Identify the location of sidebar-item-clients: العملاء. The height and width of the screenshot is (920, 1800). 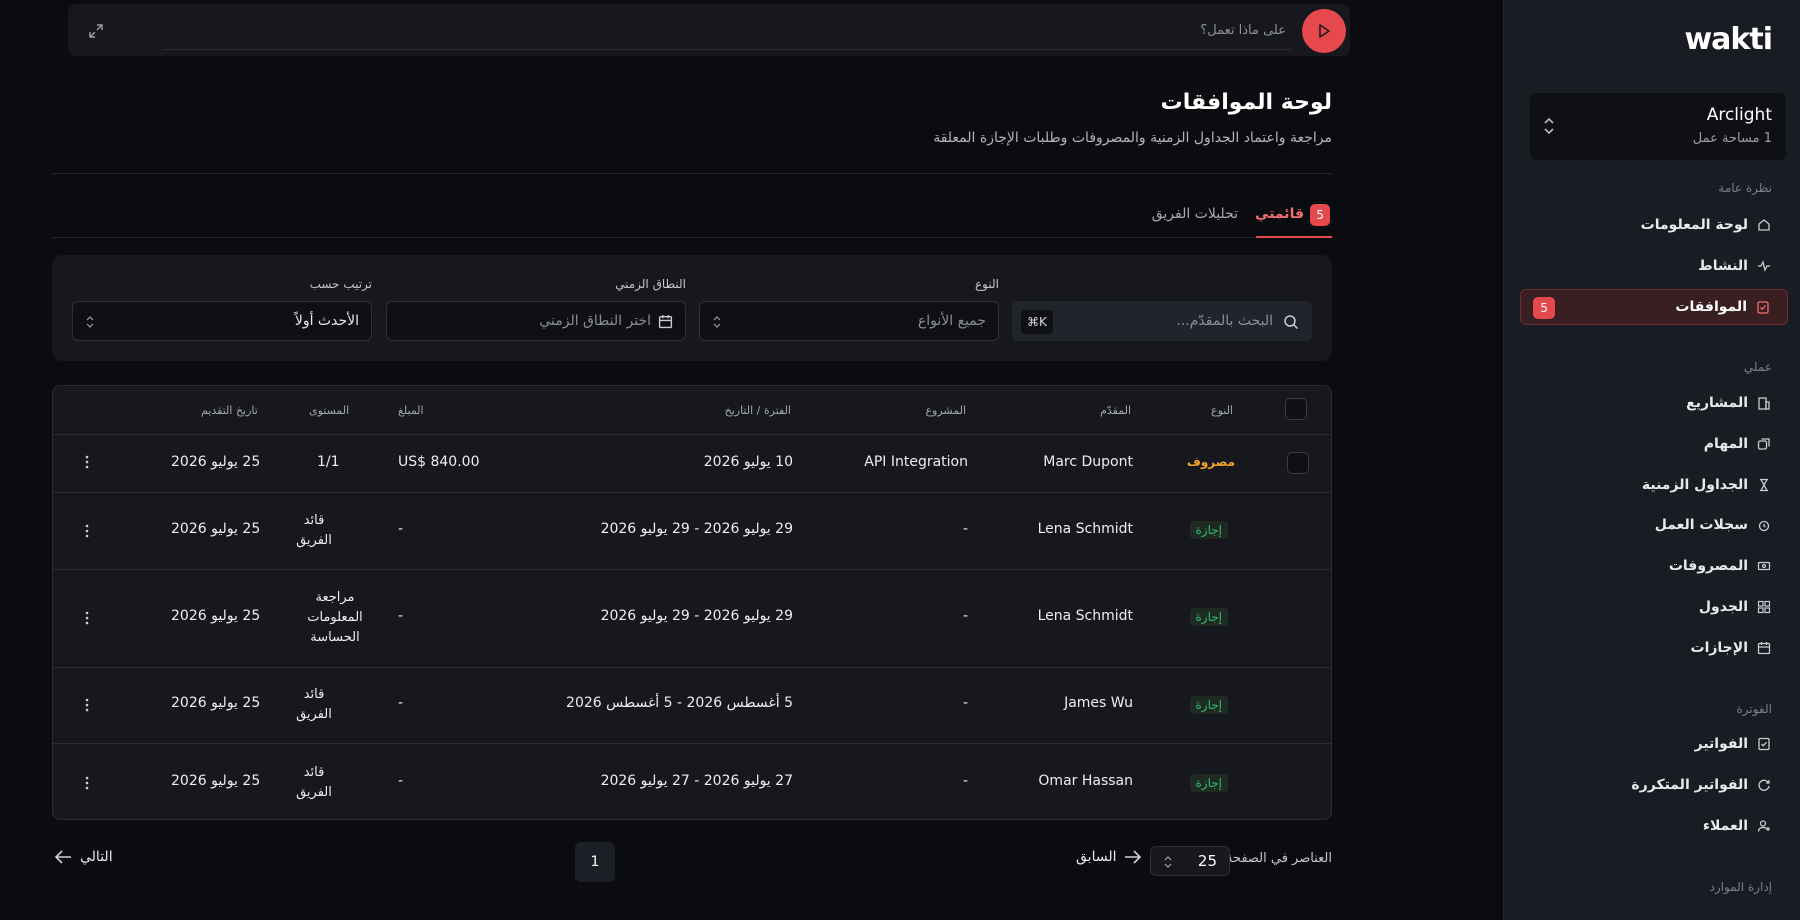
(1654, 826).